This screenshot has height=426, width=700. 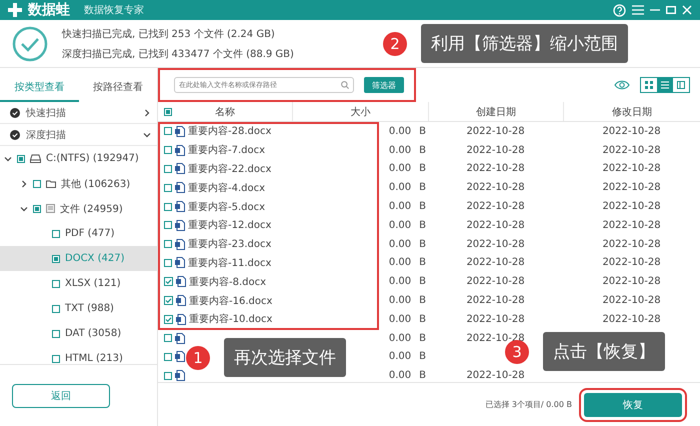 What do you see at coordinates (655, 10) in the screenshot?
I see `minimize-icon` at bounding box center [655, 10].